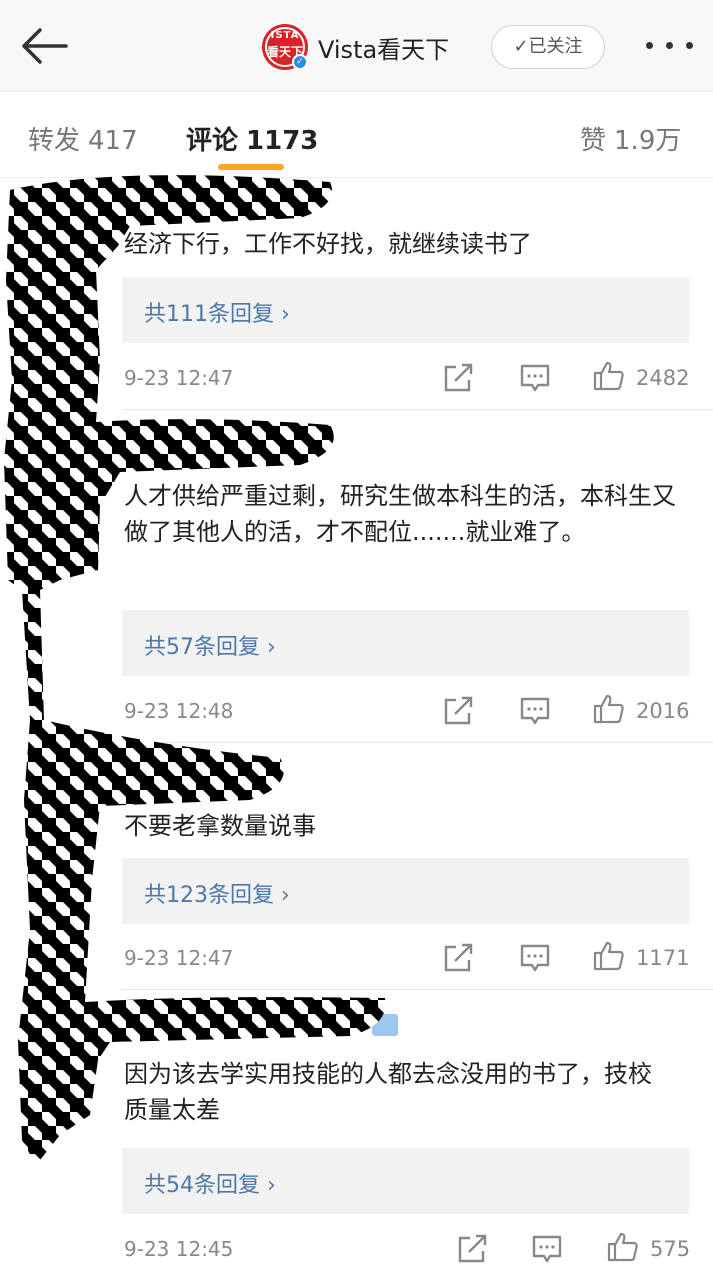 The height and width of the screenshot is (1280, 713). Describe the element at coordinates (285, 35) in the screenshot. I see `avatar-text-top: ISTA` at that location.